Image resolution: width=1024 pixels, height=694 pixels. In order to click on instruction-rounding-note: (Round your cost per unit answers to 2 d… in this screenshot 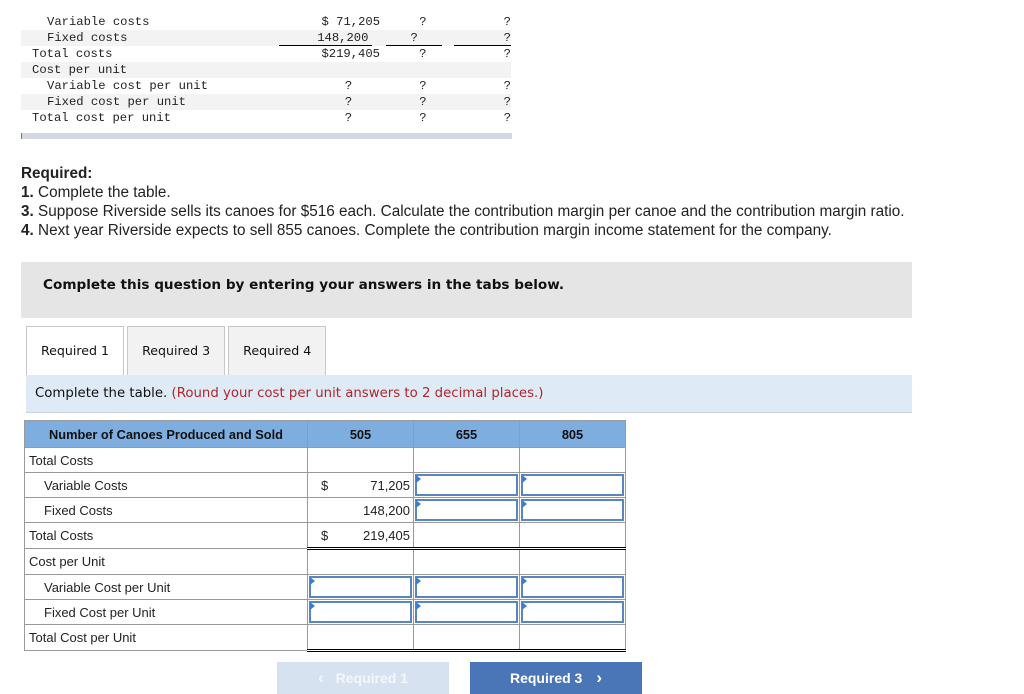, I will do `click(357, 393)`.